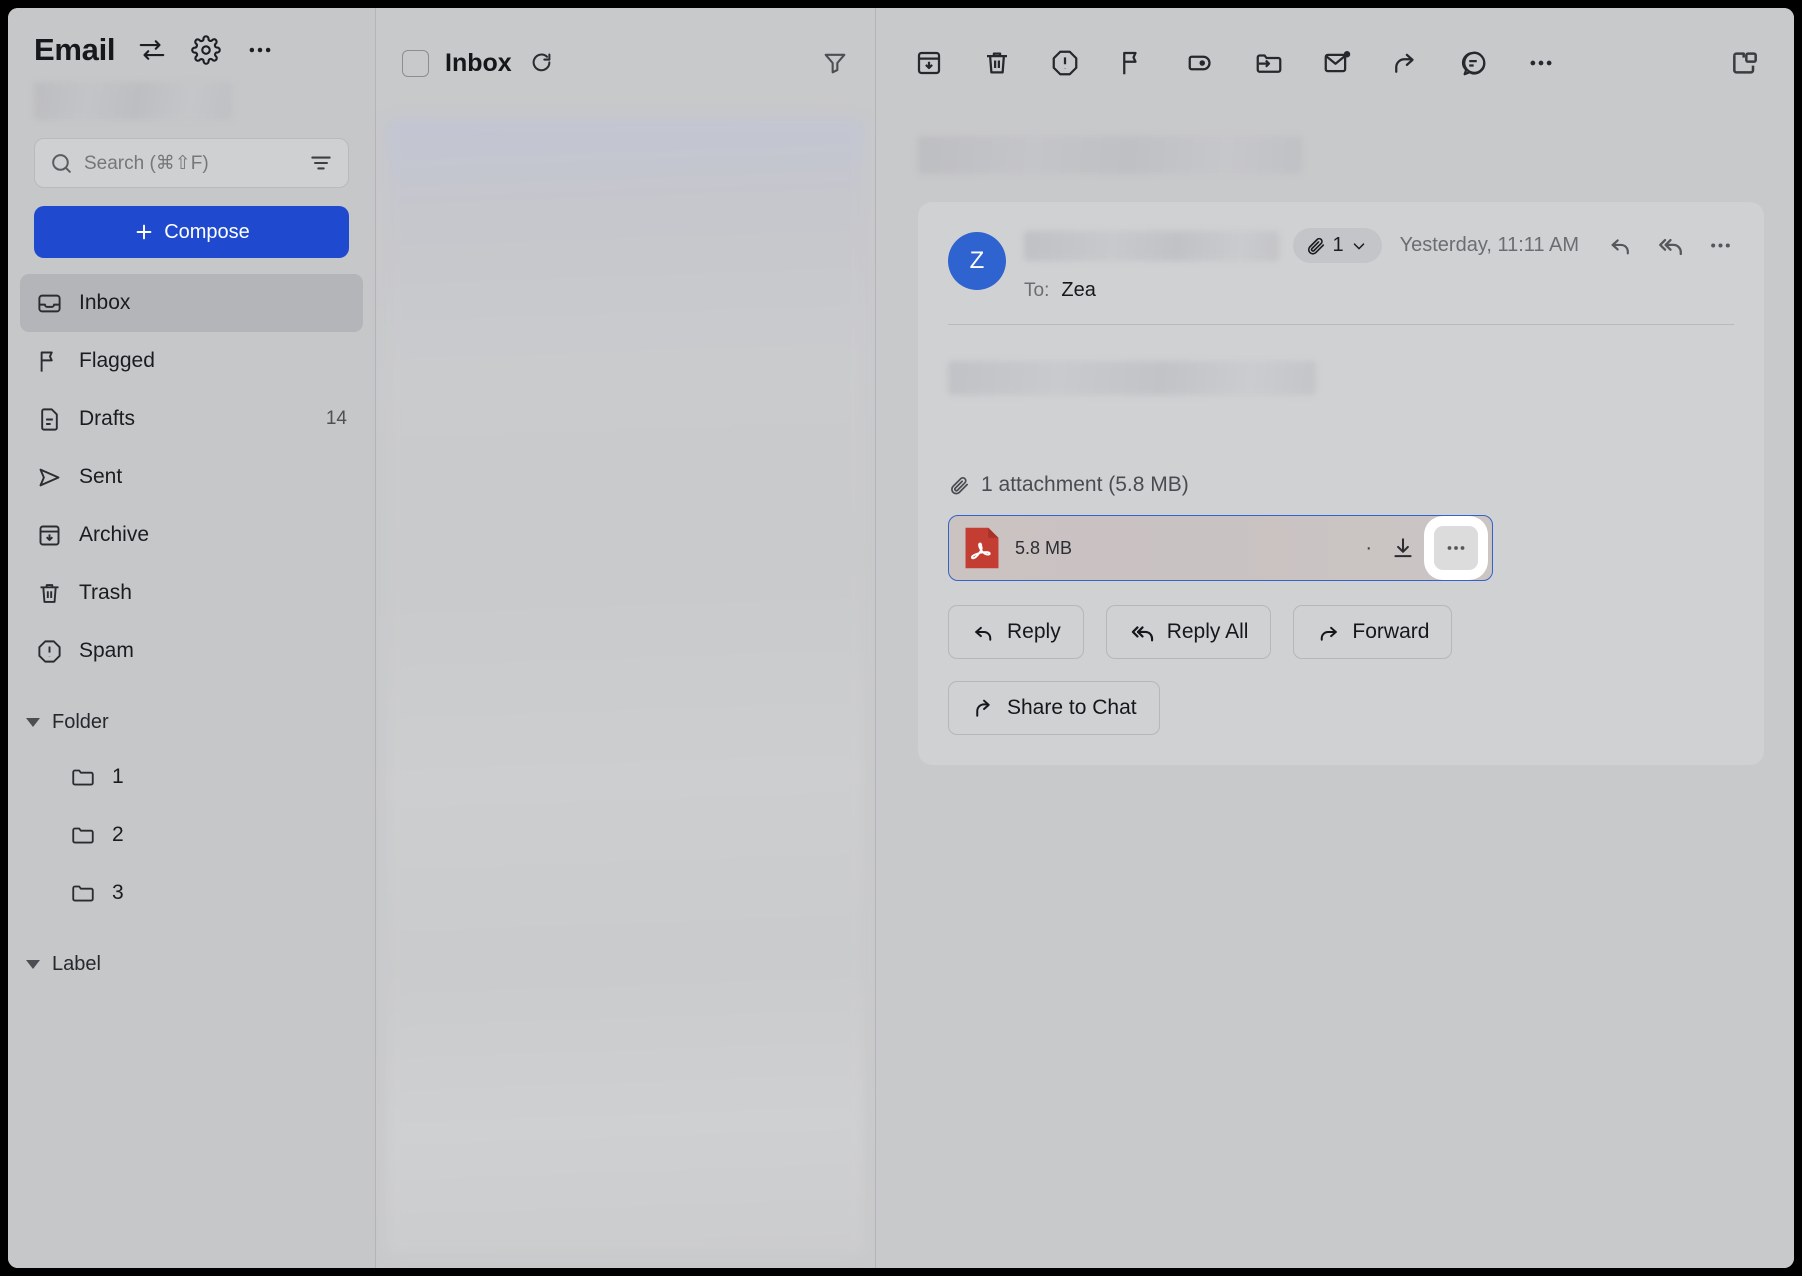  What do you see at coordinates (1403, 548) in the screenshot?
I see `download-icon` at bounding box center [1403, 548].